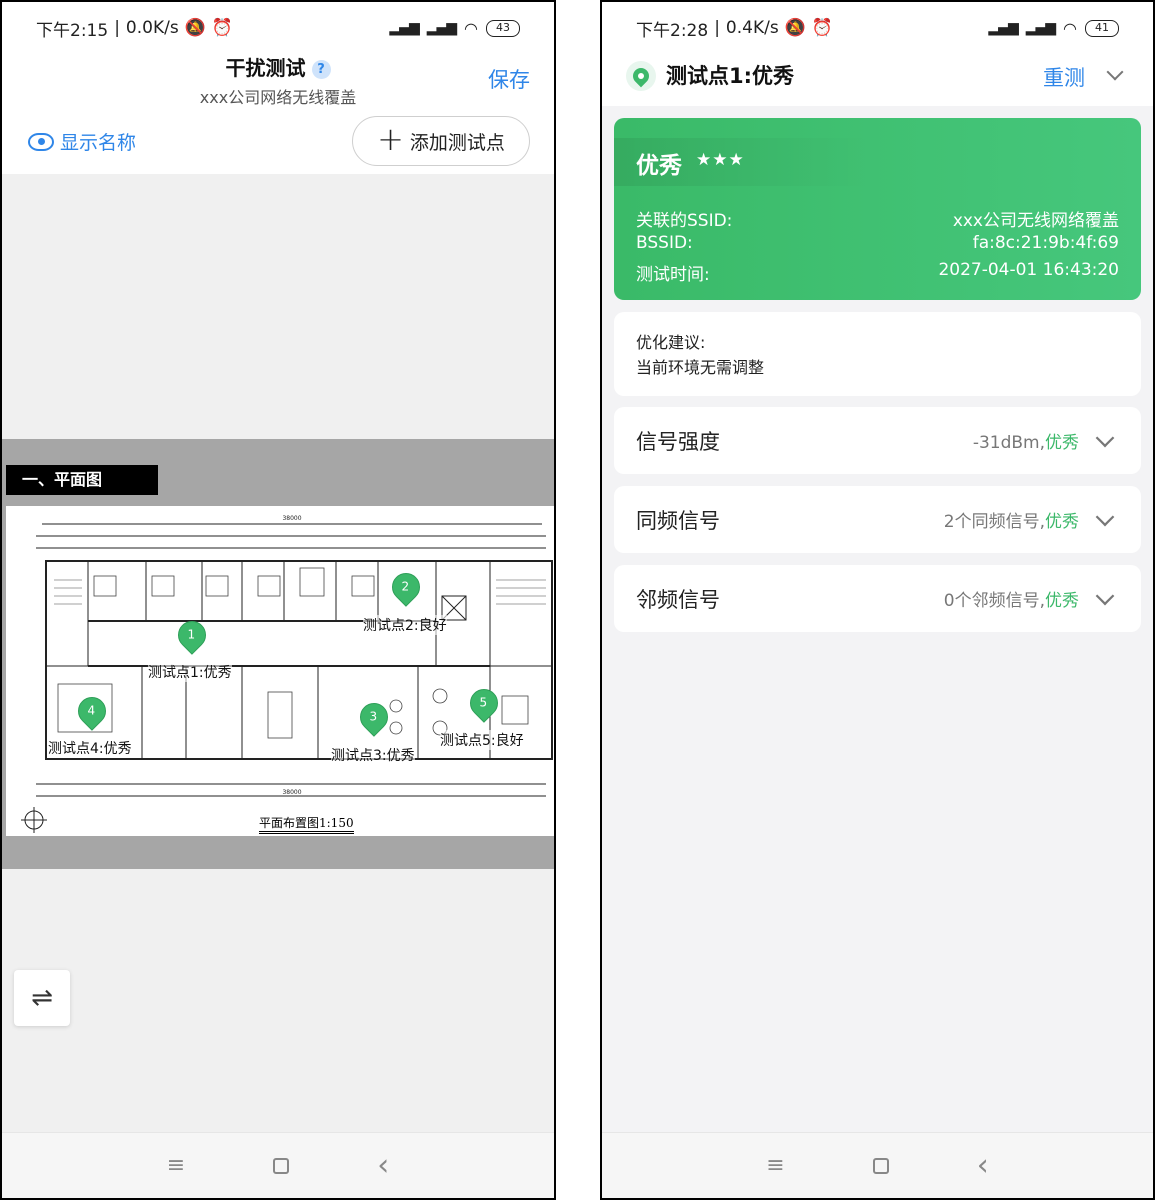 Image resolution: width=1155 pixels, height=1200 pixels. Describe the element at coordinates (994, 601) in the screenshot. I see `metric-value: 0个邻频信号,` at that location.